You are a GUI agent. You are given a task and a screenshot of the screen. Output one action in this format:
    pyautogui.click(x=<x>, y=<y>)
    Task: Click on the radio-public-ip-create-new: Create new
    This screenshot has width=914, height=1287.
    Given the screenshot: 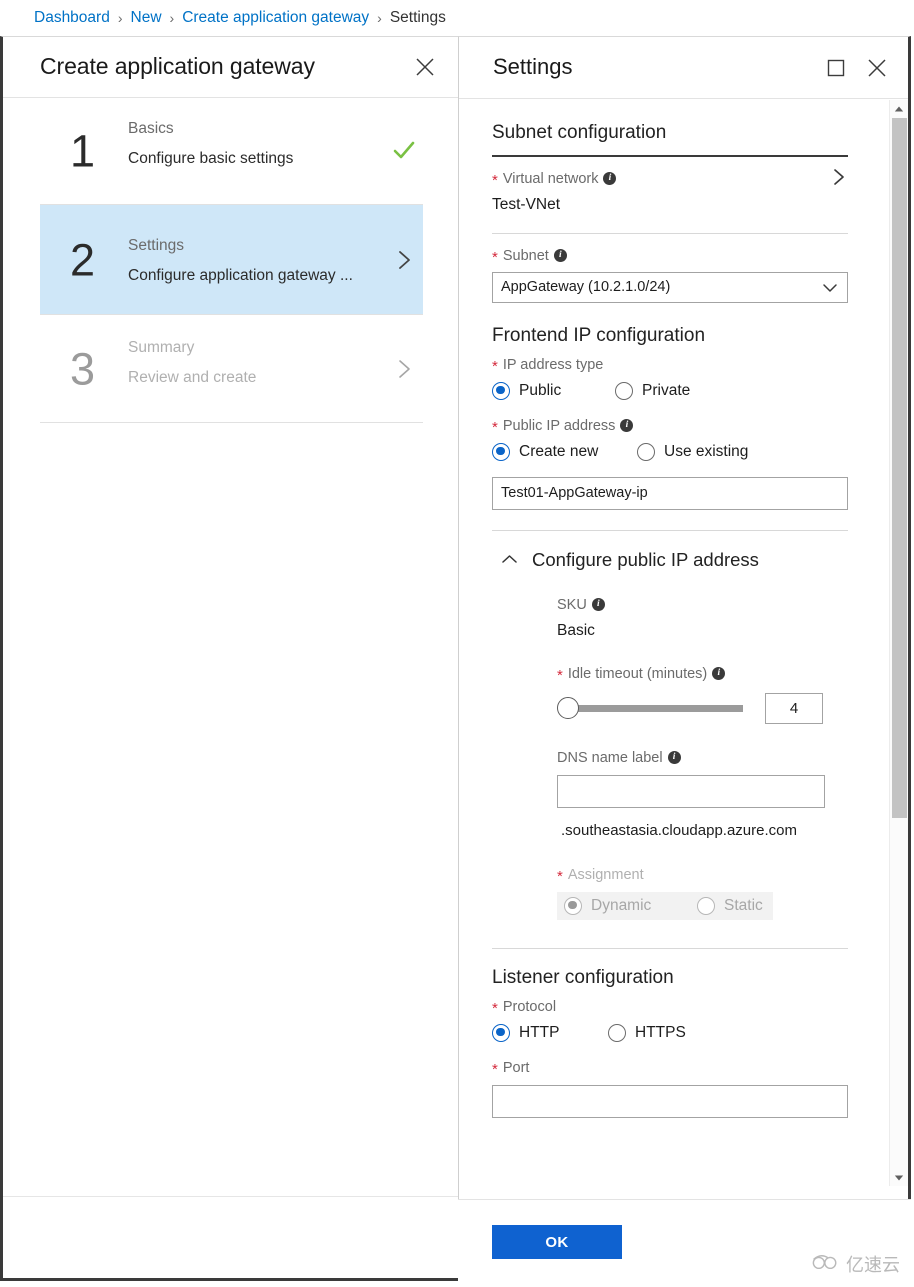 What is the action you would take?
    pyautogui.click(x=560, y=451)
    